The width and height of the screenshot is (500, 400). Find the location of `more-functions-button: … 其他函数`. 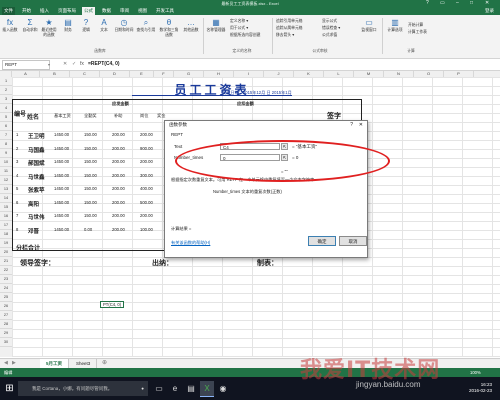

more-functions-button: … 其他函数 is located at coordinates (191, 25).